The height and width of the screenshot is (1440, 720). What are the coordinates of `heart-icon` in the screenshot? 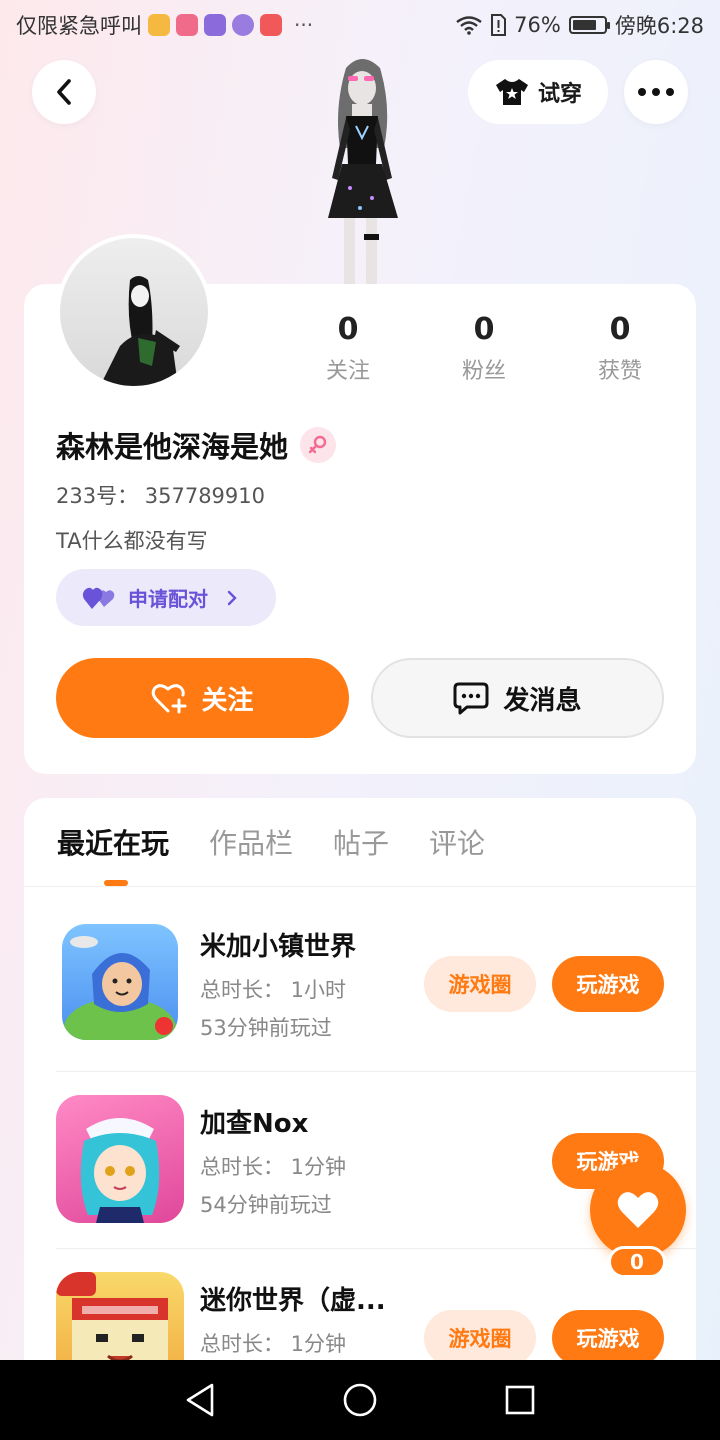 It's located at (638, 1210).